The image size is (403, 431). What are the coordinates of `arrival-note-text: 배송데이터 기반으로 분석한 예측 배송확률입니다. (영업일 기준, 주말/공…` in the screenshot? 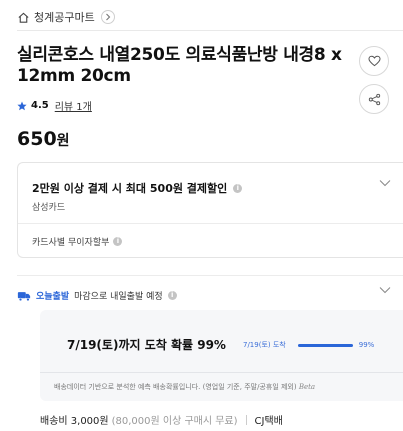 It's located at (175, 387).